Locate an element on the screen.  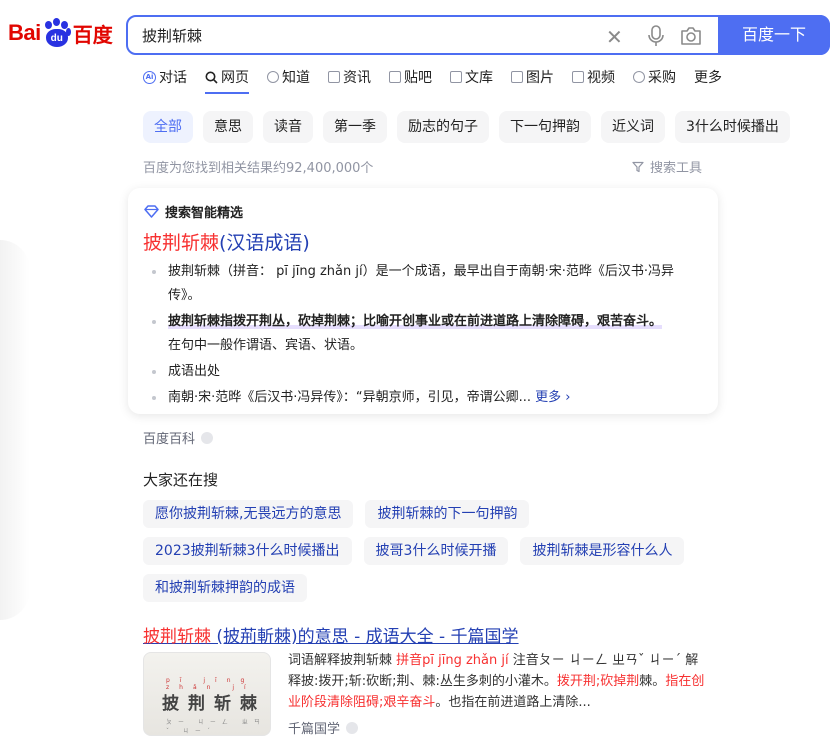
card-title-link: 披荆斩棘(汉语成语) is located at coordinates (226, 241).